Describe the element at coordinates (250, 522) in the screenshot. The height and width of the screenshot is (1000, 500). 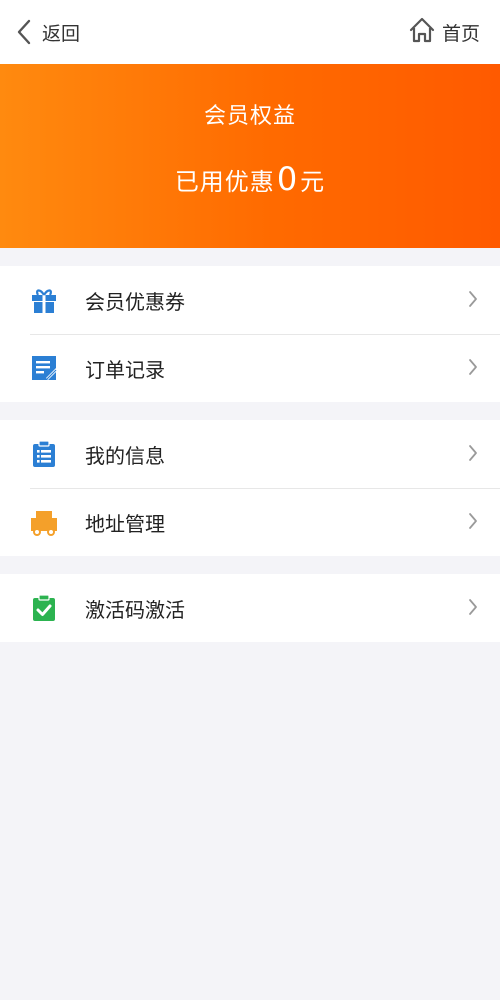
I see `menu-item-address-management: 地址管理` at that location.